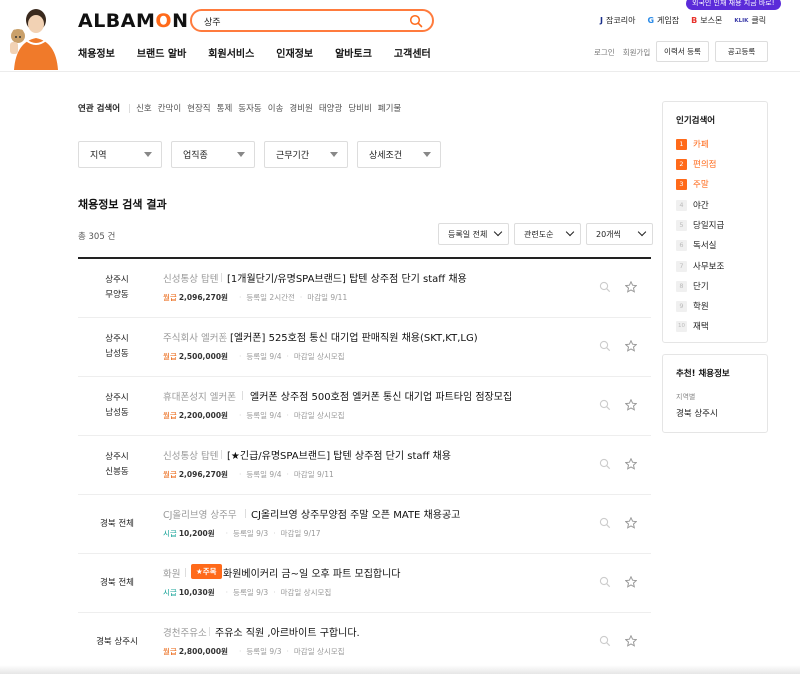 The height and width of the screenshot is (674, 800). Describe the element at coordinates (697, 413) in the screenshot. I see `recommend-region-link: 경북 상주시` at that location.